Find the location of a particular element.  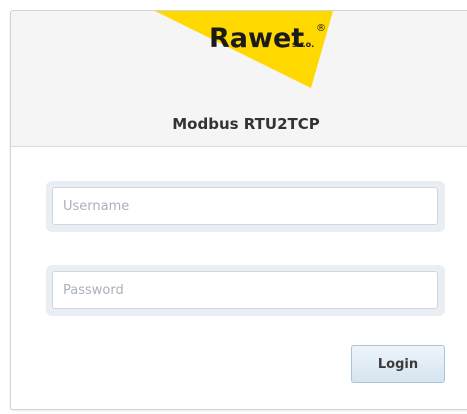

username-field-wrapper is located at coordinates (245, 206).